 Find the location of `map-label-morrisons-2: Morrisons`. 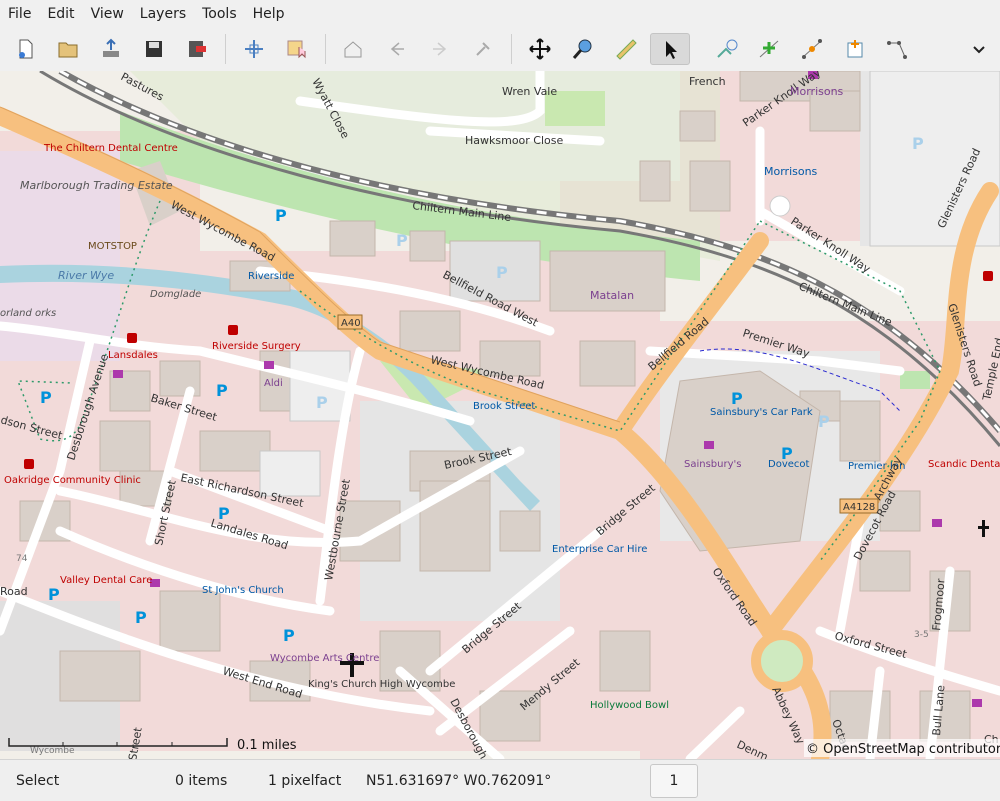

map-label-morrisons-2: Morrisons is located at coordinates (791, 171).